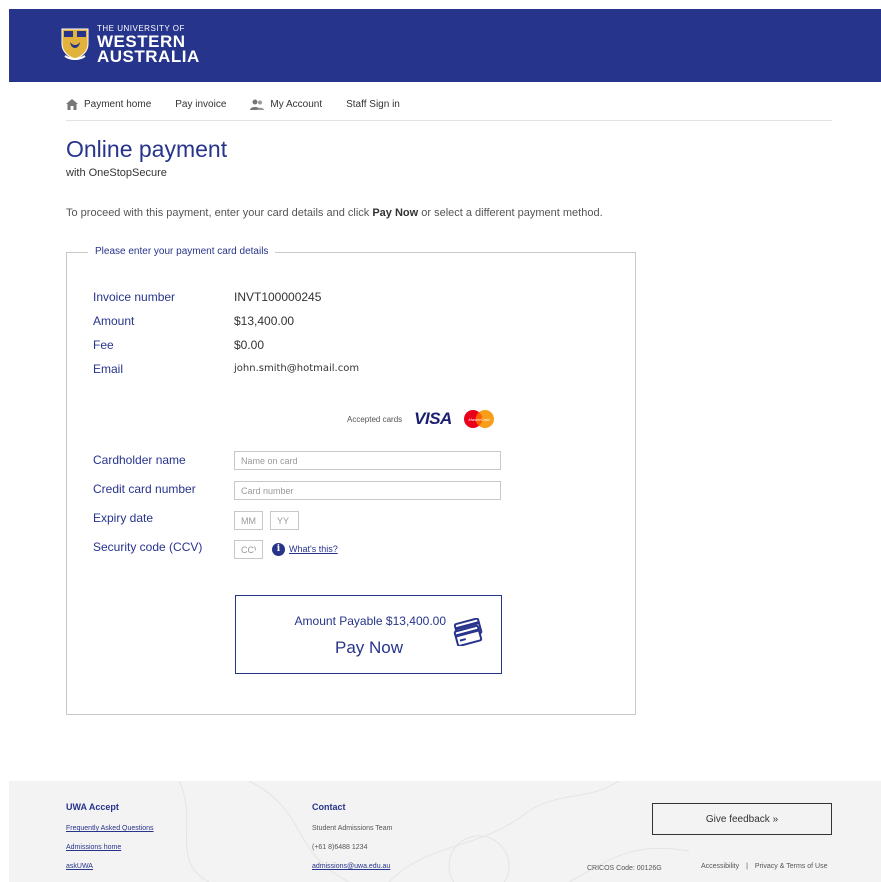  Describe the element at coordinates (114, 321) in the screenshot. I see `amount-label: Amount` at that location.